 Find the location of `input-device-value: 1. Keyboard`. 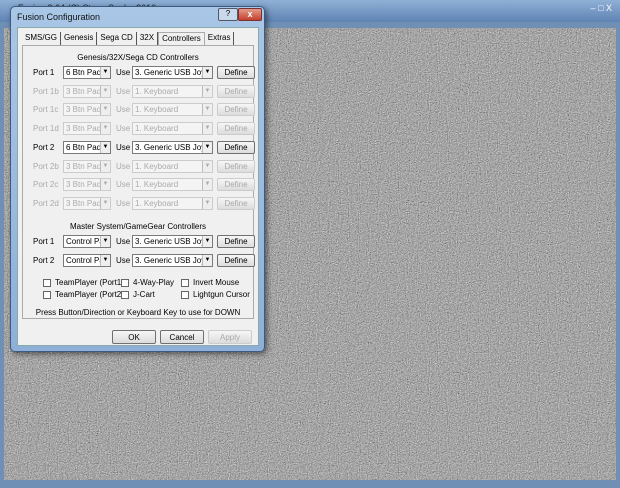

input-device-value: 1. Keyboard is located at coordinates (157, 129).